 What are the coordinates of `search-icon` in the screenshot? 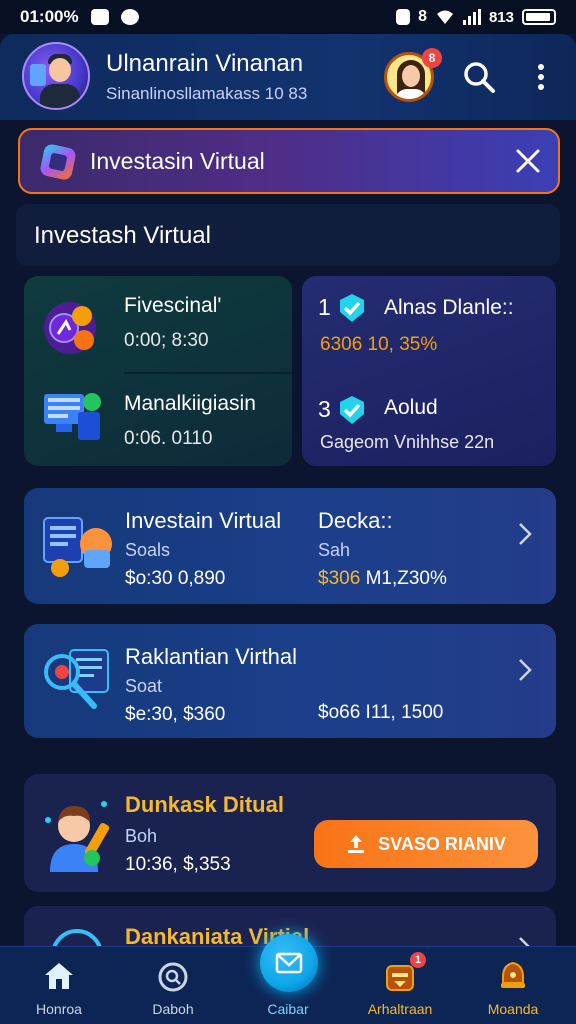 It's located at (479, 77).